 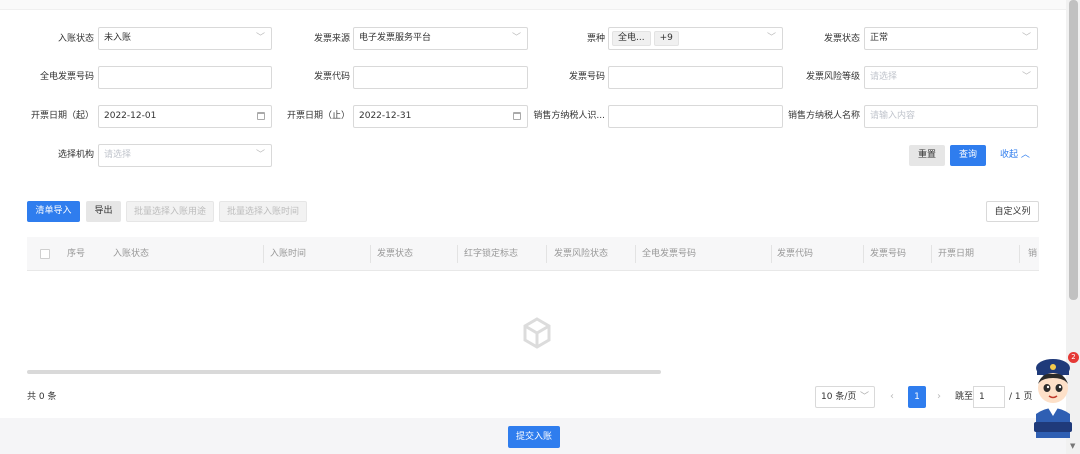 What do you see at coordinates (695, 116) in the screenshot?
I see `seller-tax-id-input` at bounding box center [695, 116].